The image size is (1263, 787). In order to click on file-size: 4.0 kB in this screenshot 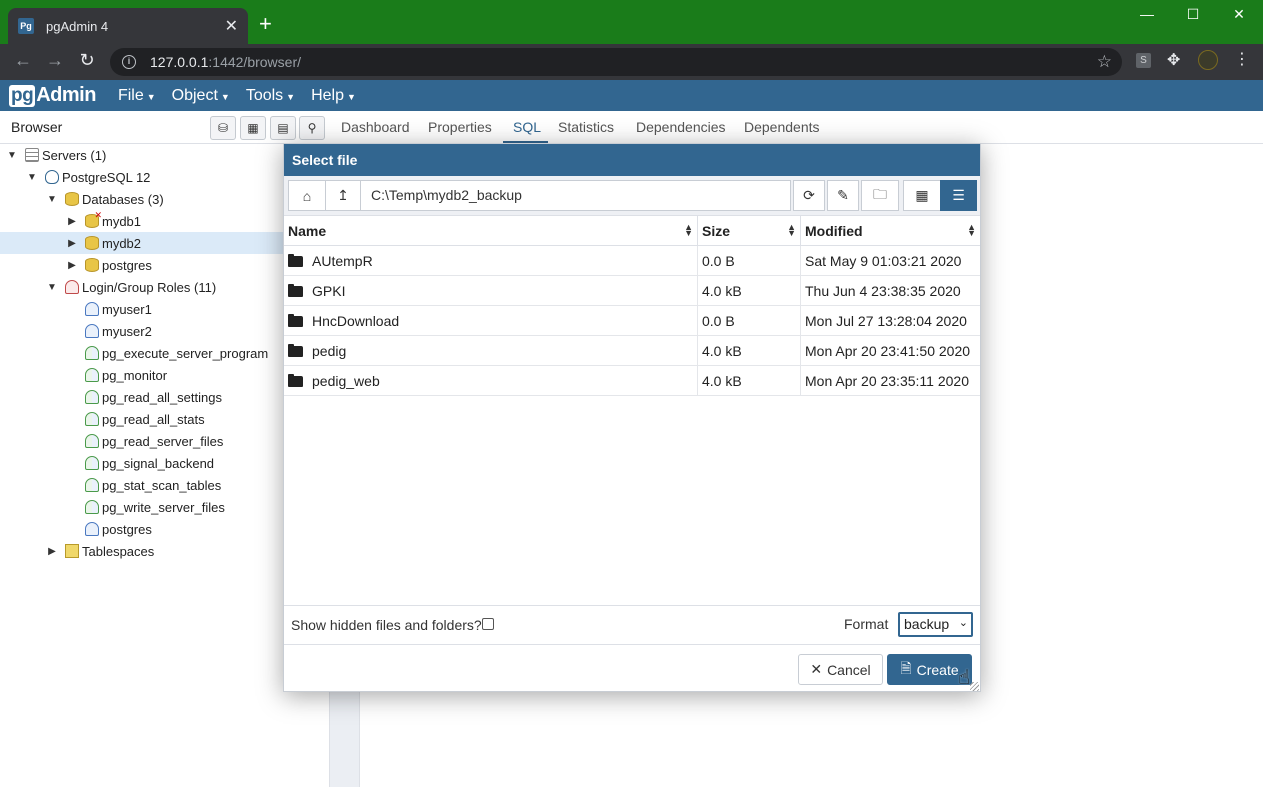, I will do `click(749, 381)`.